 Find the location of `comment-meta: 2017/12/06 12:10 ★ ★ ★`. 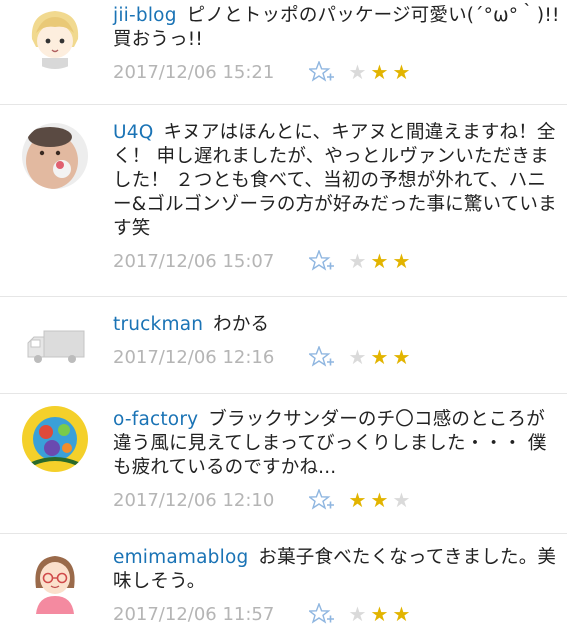

comment-meta: 2017/12/06 12:10 ★ ★ ★ is located at coordinates (337, 500).